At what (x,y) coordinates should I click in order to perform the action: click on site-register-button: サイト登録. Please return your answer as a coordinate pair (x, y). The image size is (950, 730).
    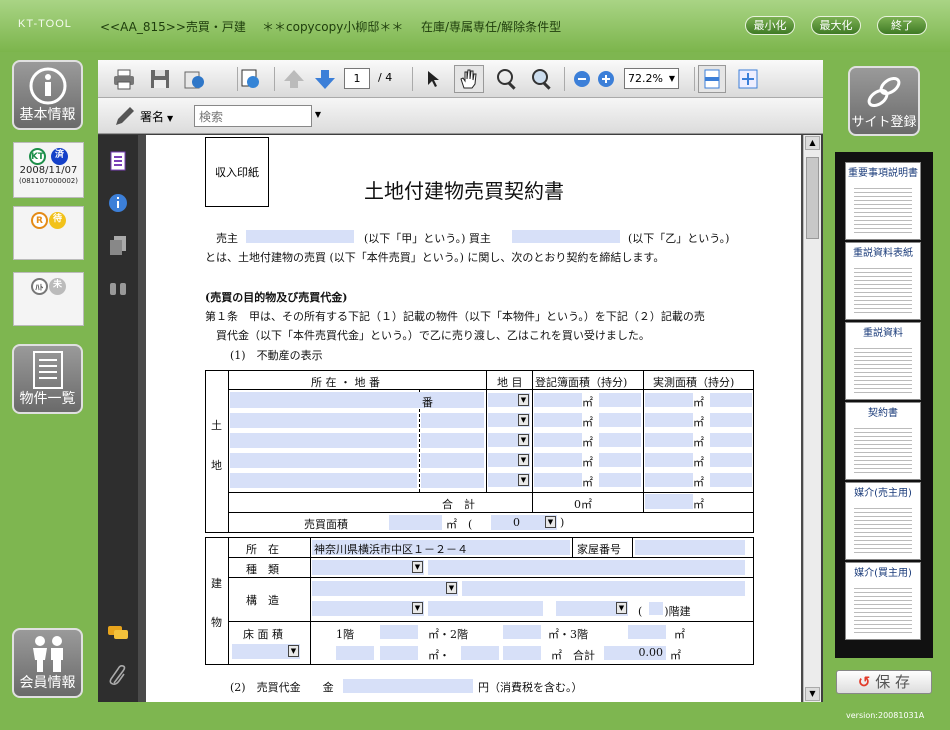
    Looking at the image, I should click on (884, 101).